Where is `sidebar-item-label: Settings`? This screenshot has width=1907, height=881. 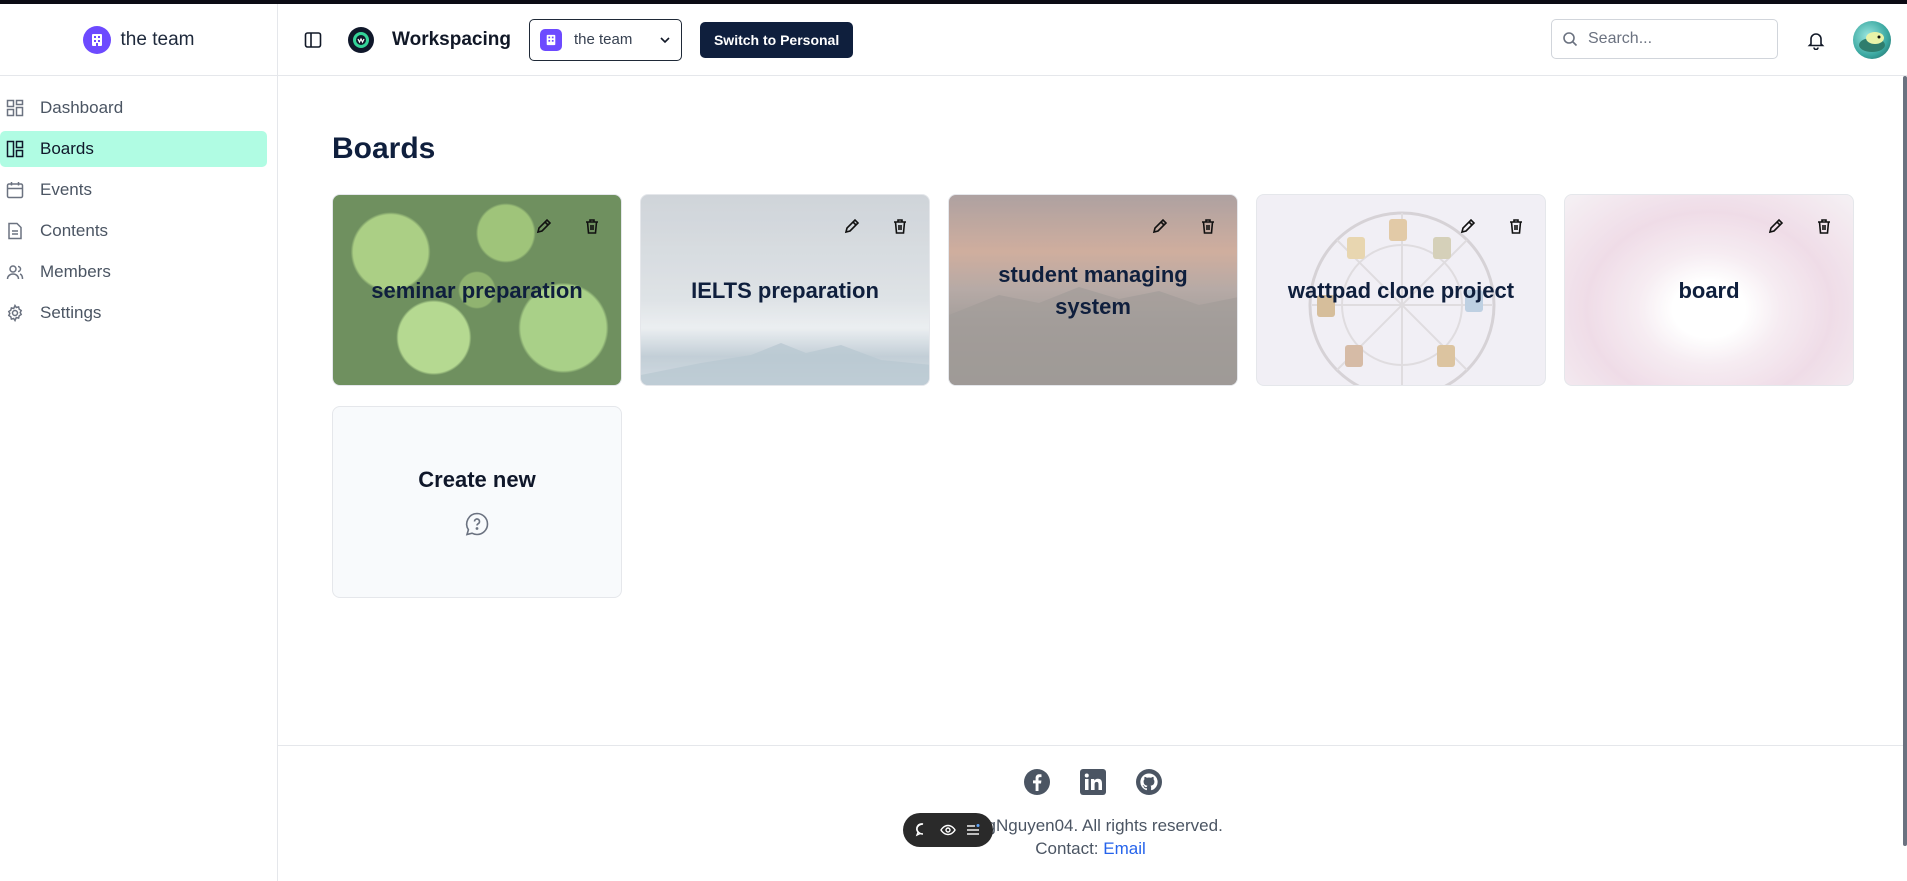 sidebar-item-label: Settings is located at coordinates (71, 312).